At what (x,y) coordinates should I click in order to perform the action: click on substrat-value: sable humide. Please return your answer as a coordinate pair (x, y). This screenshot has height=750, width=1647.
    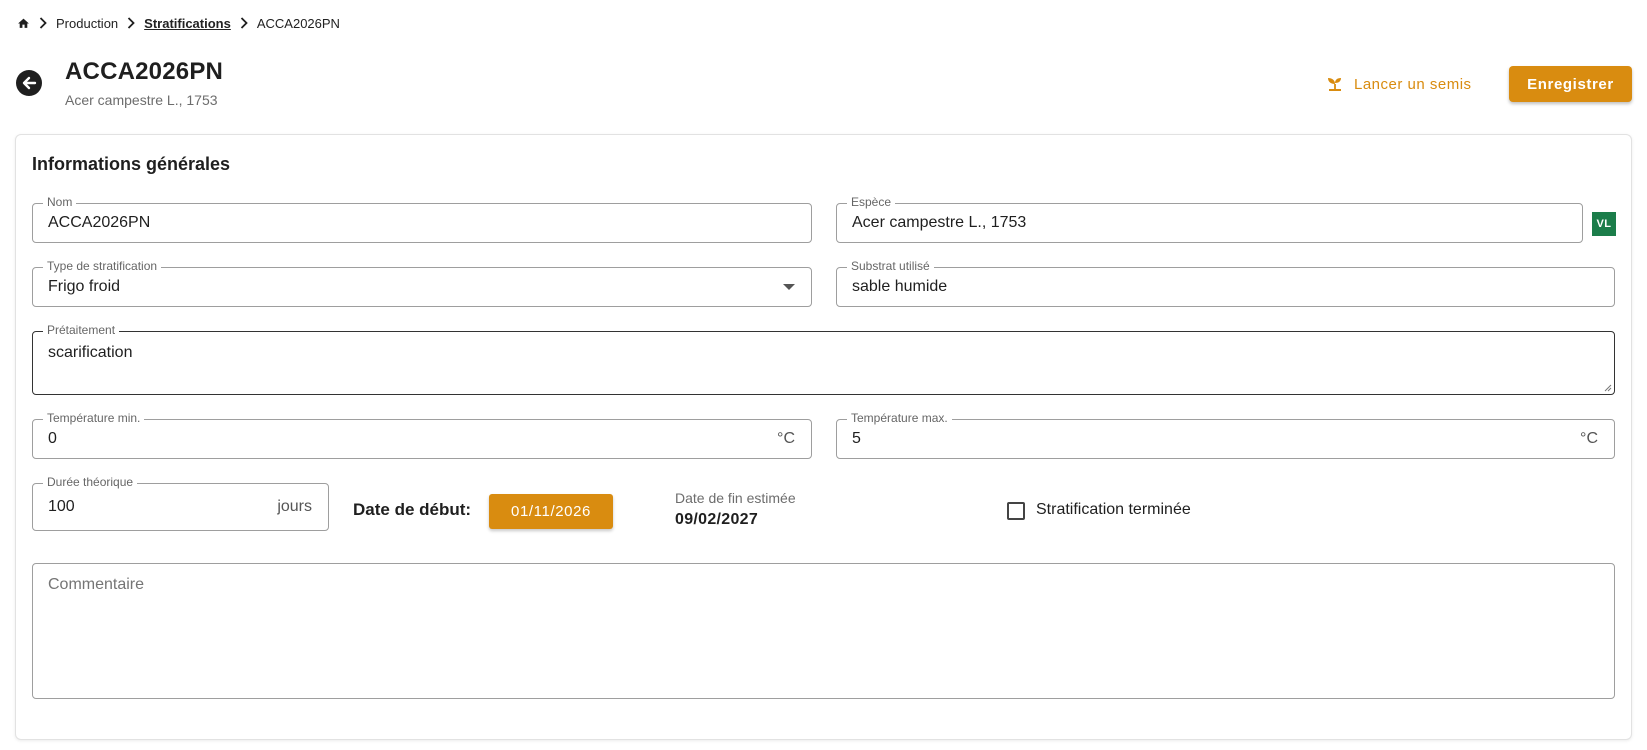
    Looking at the image, I should click on (900, 286).